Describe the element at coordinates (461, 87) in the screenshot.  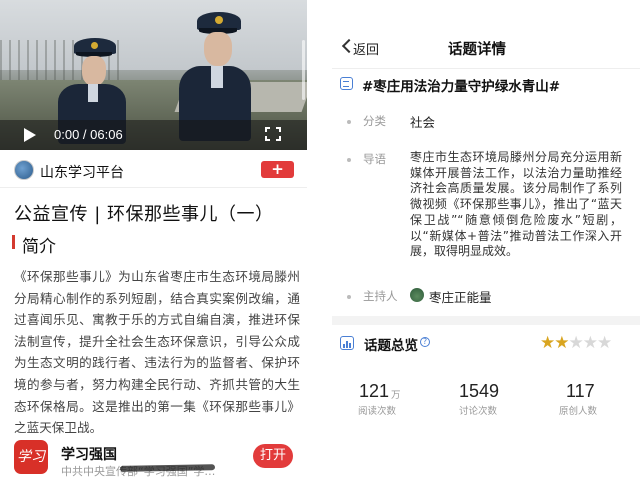
I see `topic-title: #枣庄用法治力量守护绿水青山#` at that location.